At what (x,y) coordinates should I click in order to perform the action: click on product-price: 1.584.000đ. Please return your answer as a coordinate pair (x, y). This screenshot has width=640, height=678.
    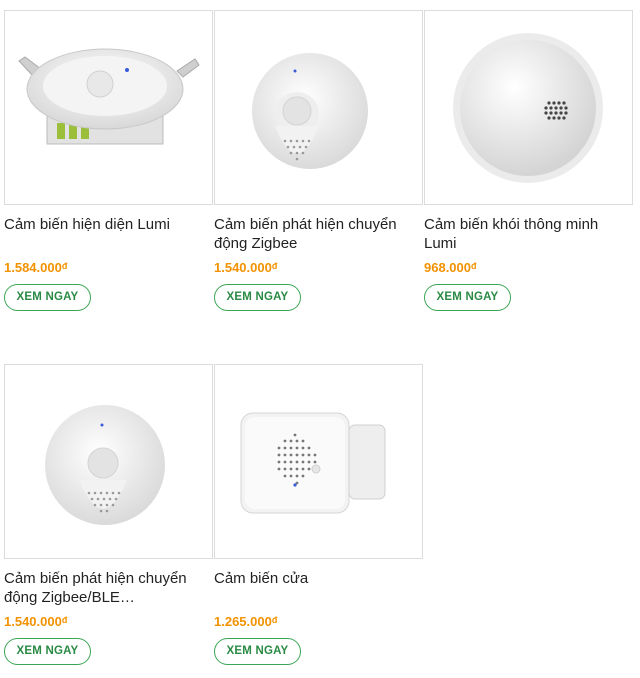
    Looking at the image, I should click on (109, 269).